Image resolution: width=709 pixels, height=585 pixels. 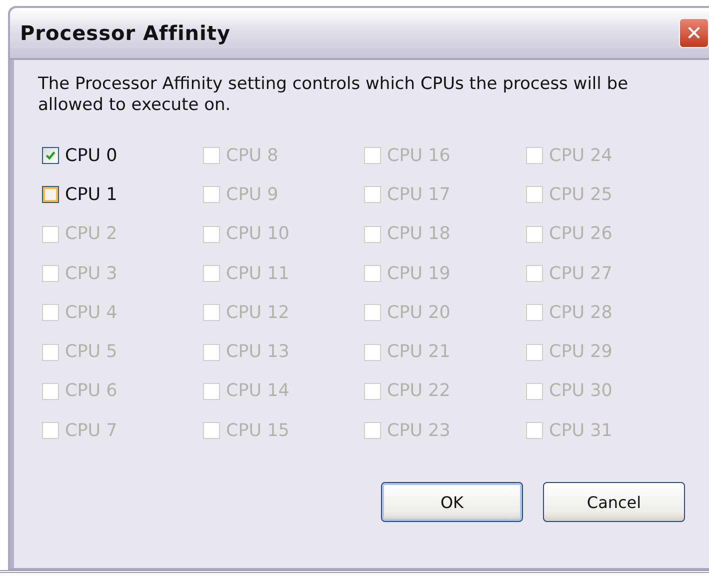 I want to click on description-text: The Processor Affinity setting controls which CPUs the process will be allowed to execute on., so click(x=334, y=95).